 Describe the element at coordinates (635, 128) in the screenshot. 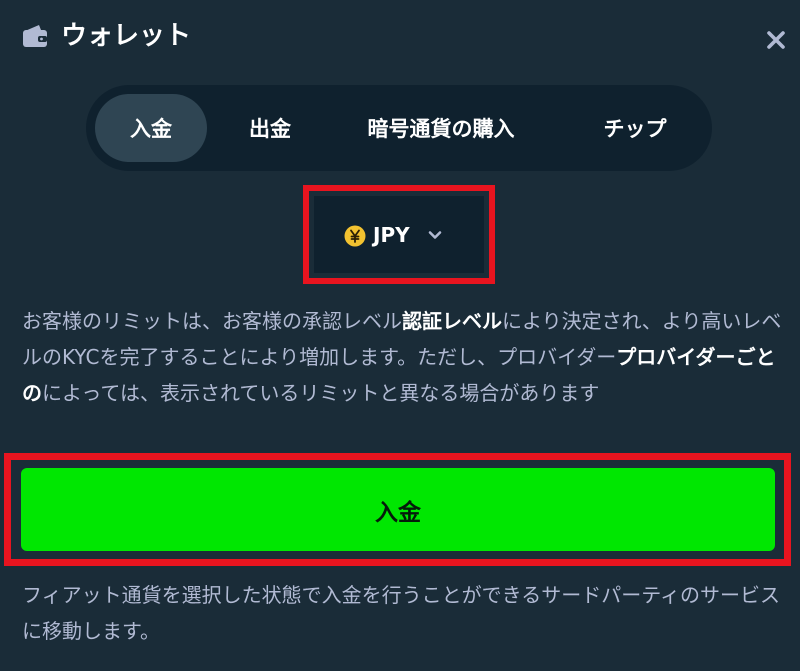

I see `tab-tip: チップ` at that location.